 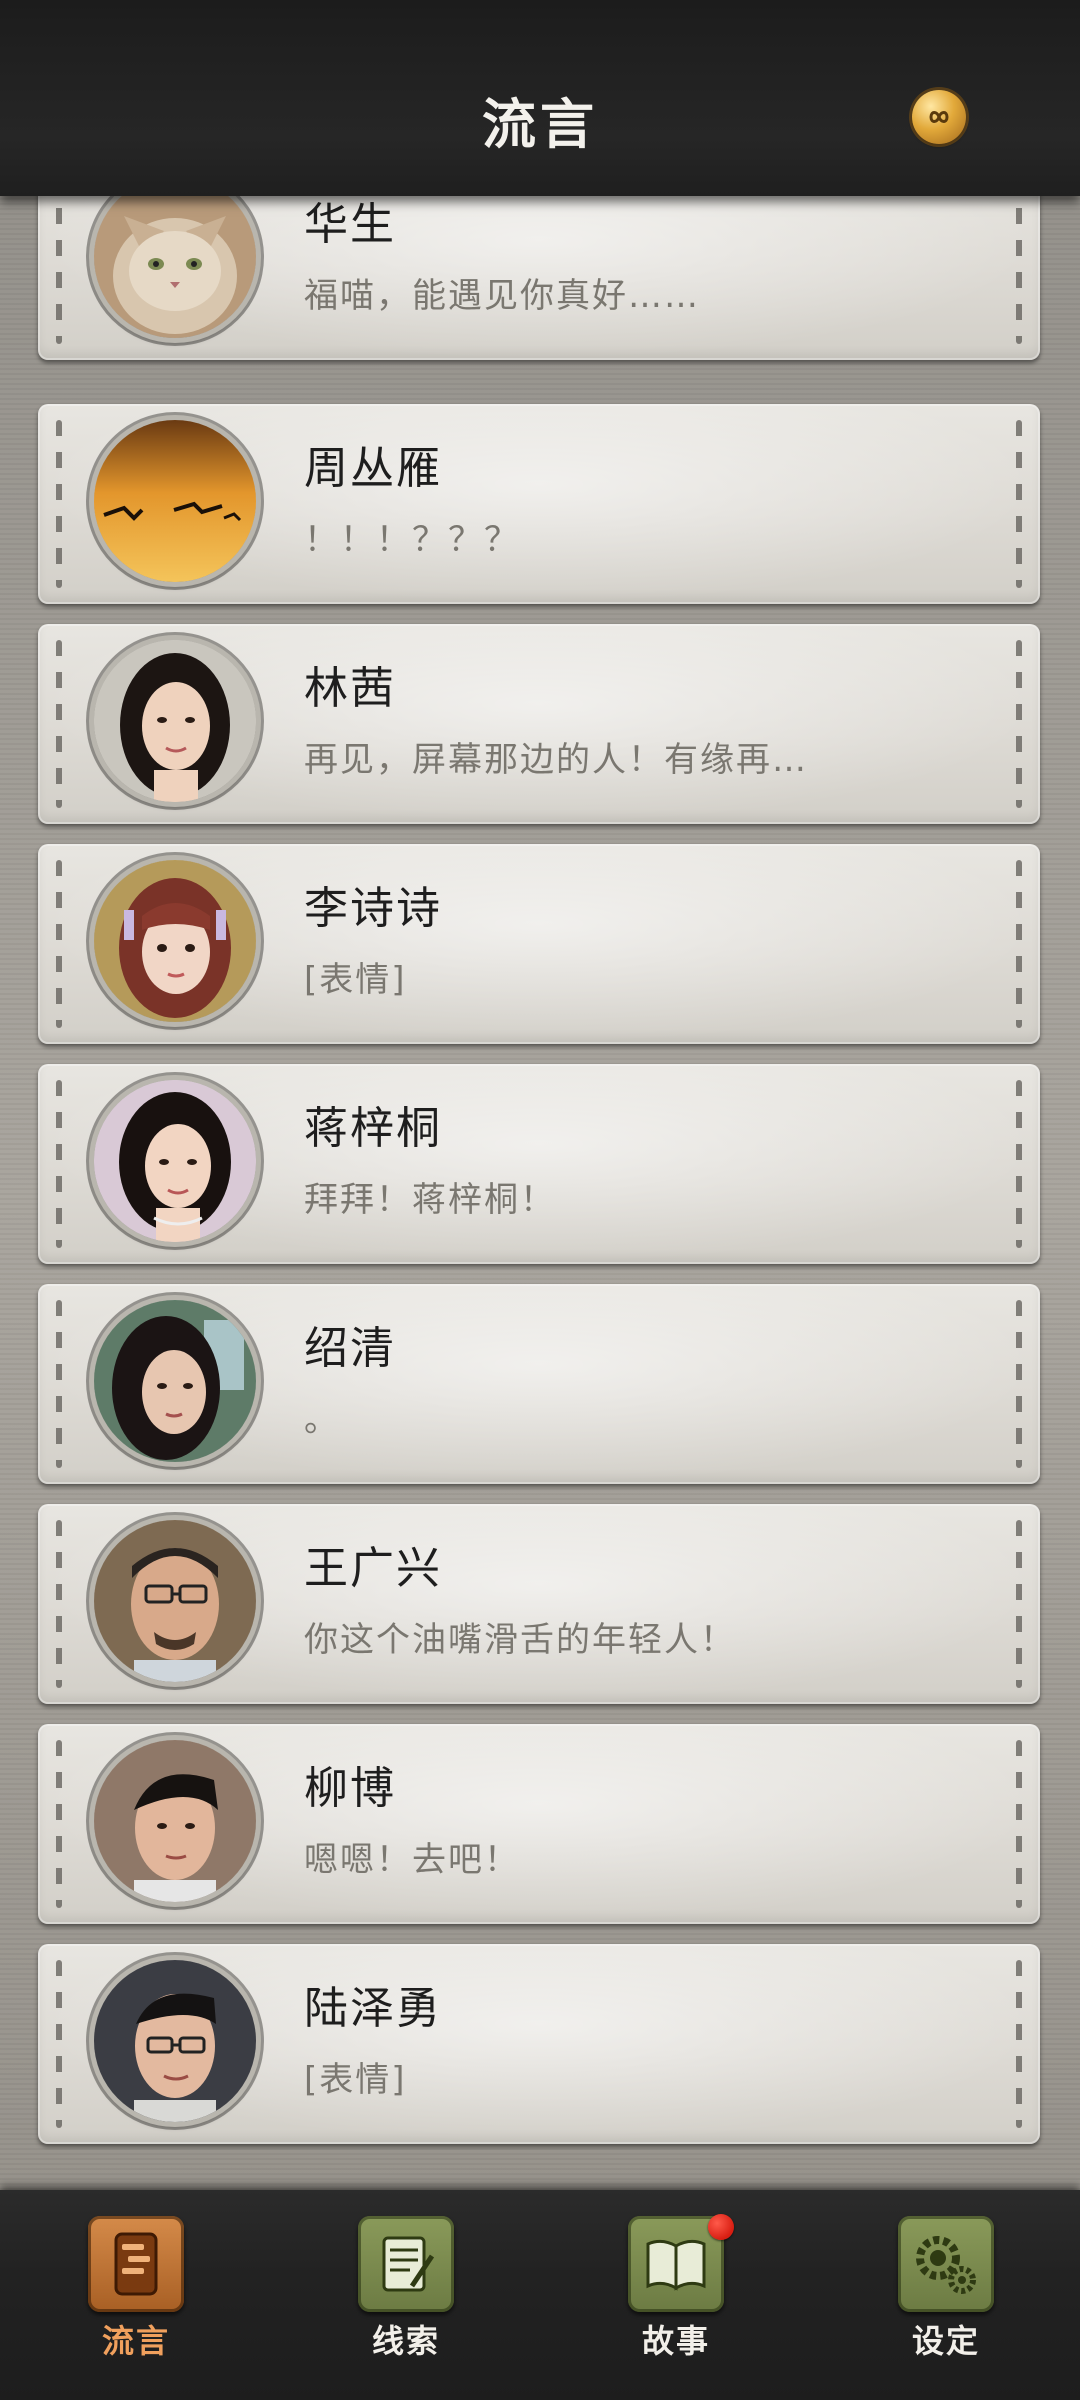 I want to click on chat-item: 王广兴 你这个油嘴滑舌的年轻人！, so click(x=539, y=1604).